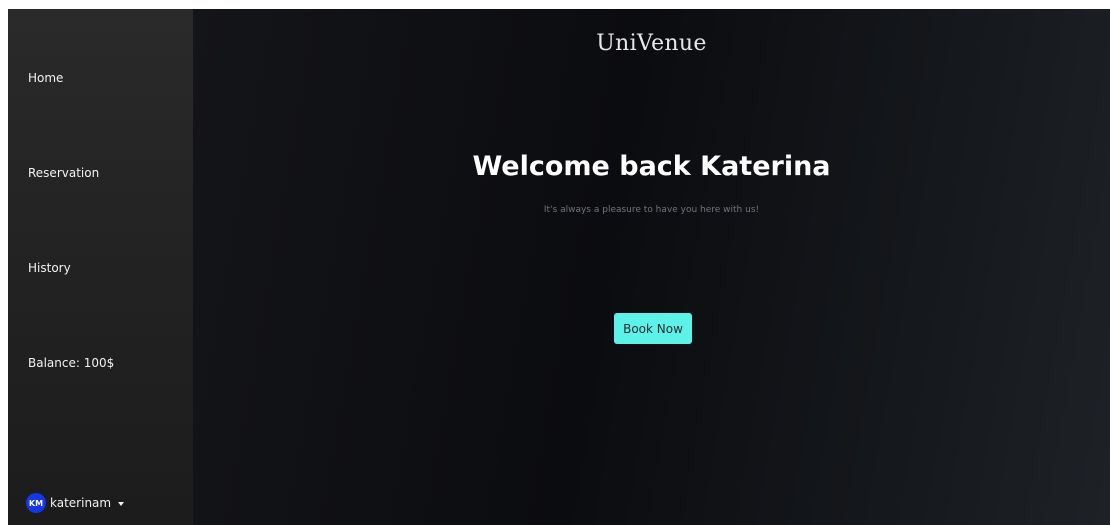  What do you see at coordinates (63, 173) in the screenshot?
I see `sidebar-item-reservation: Reservation` at bounding box center [63, 173].